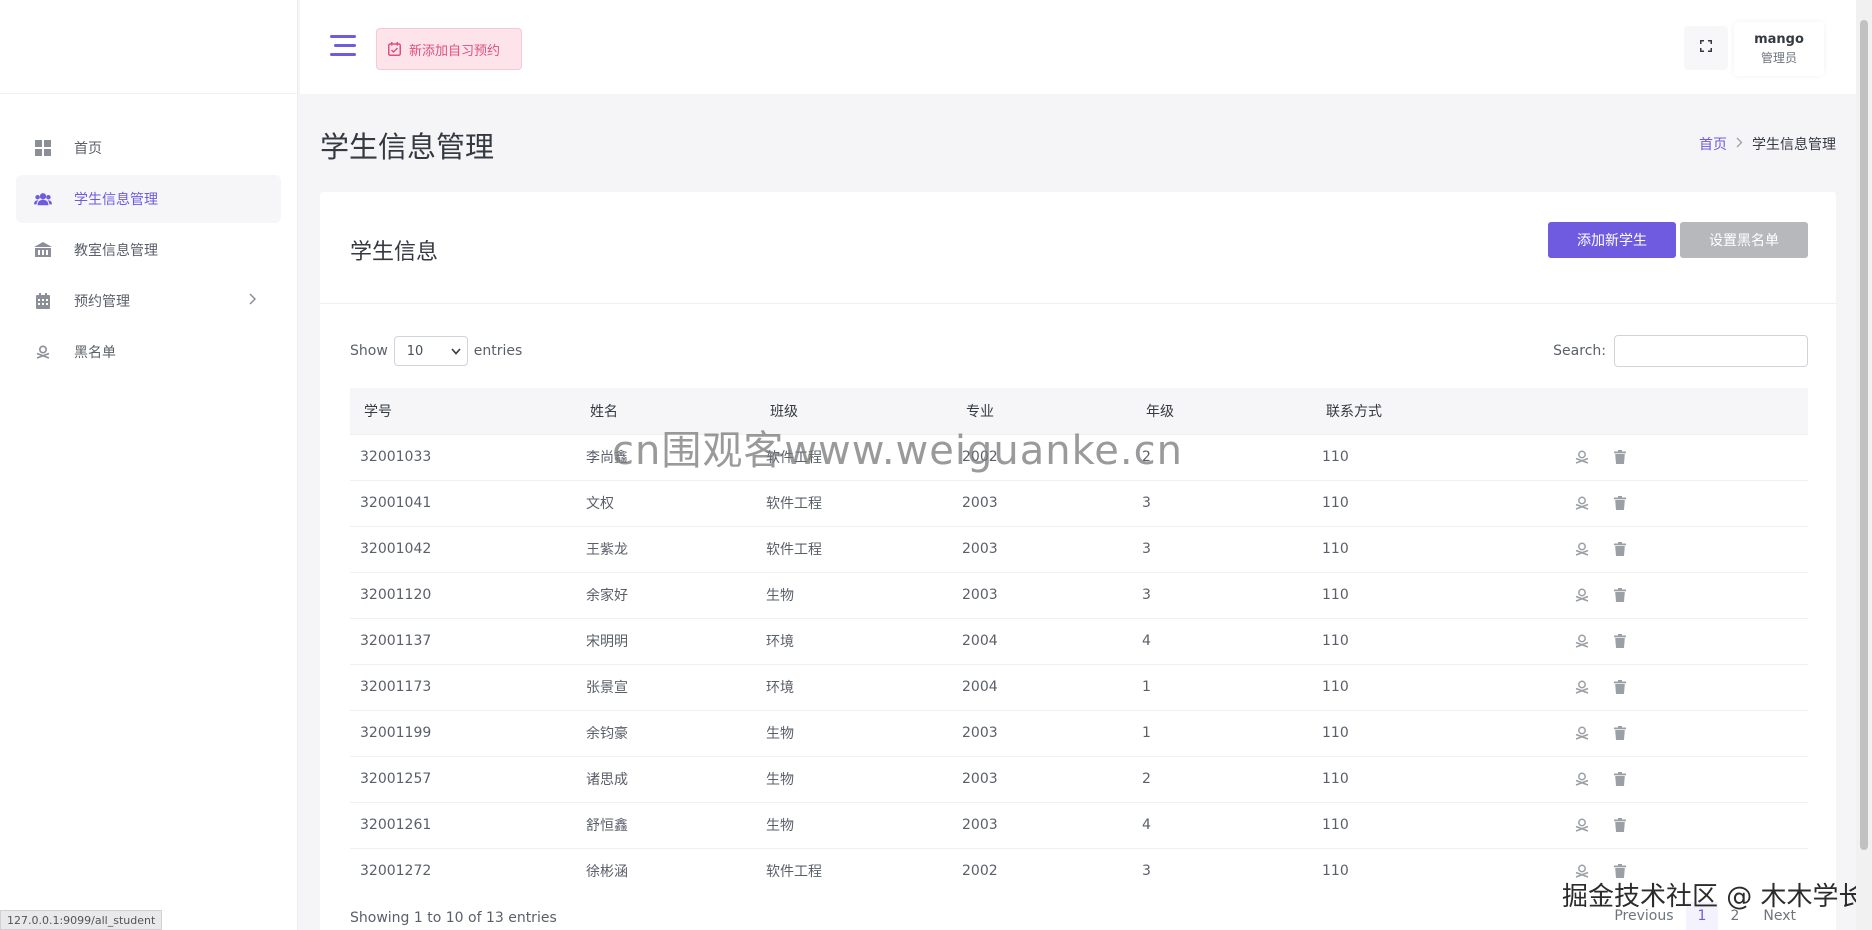 The height and width of the screenshot is (930, 1872). I want to click on table-row: 32001261 舒恒鑫 生物 2003 4 110, so click(1079, 825).